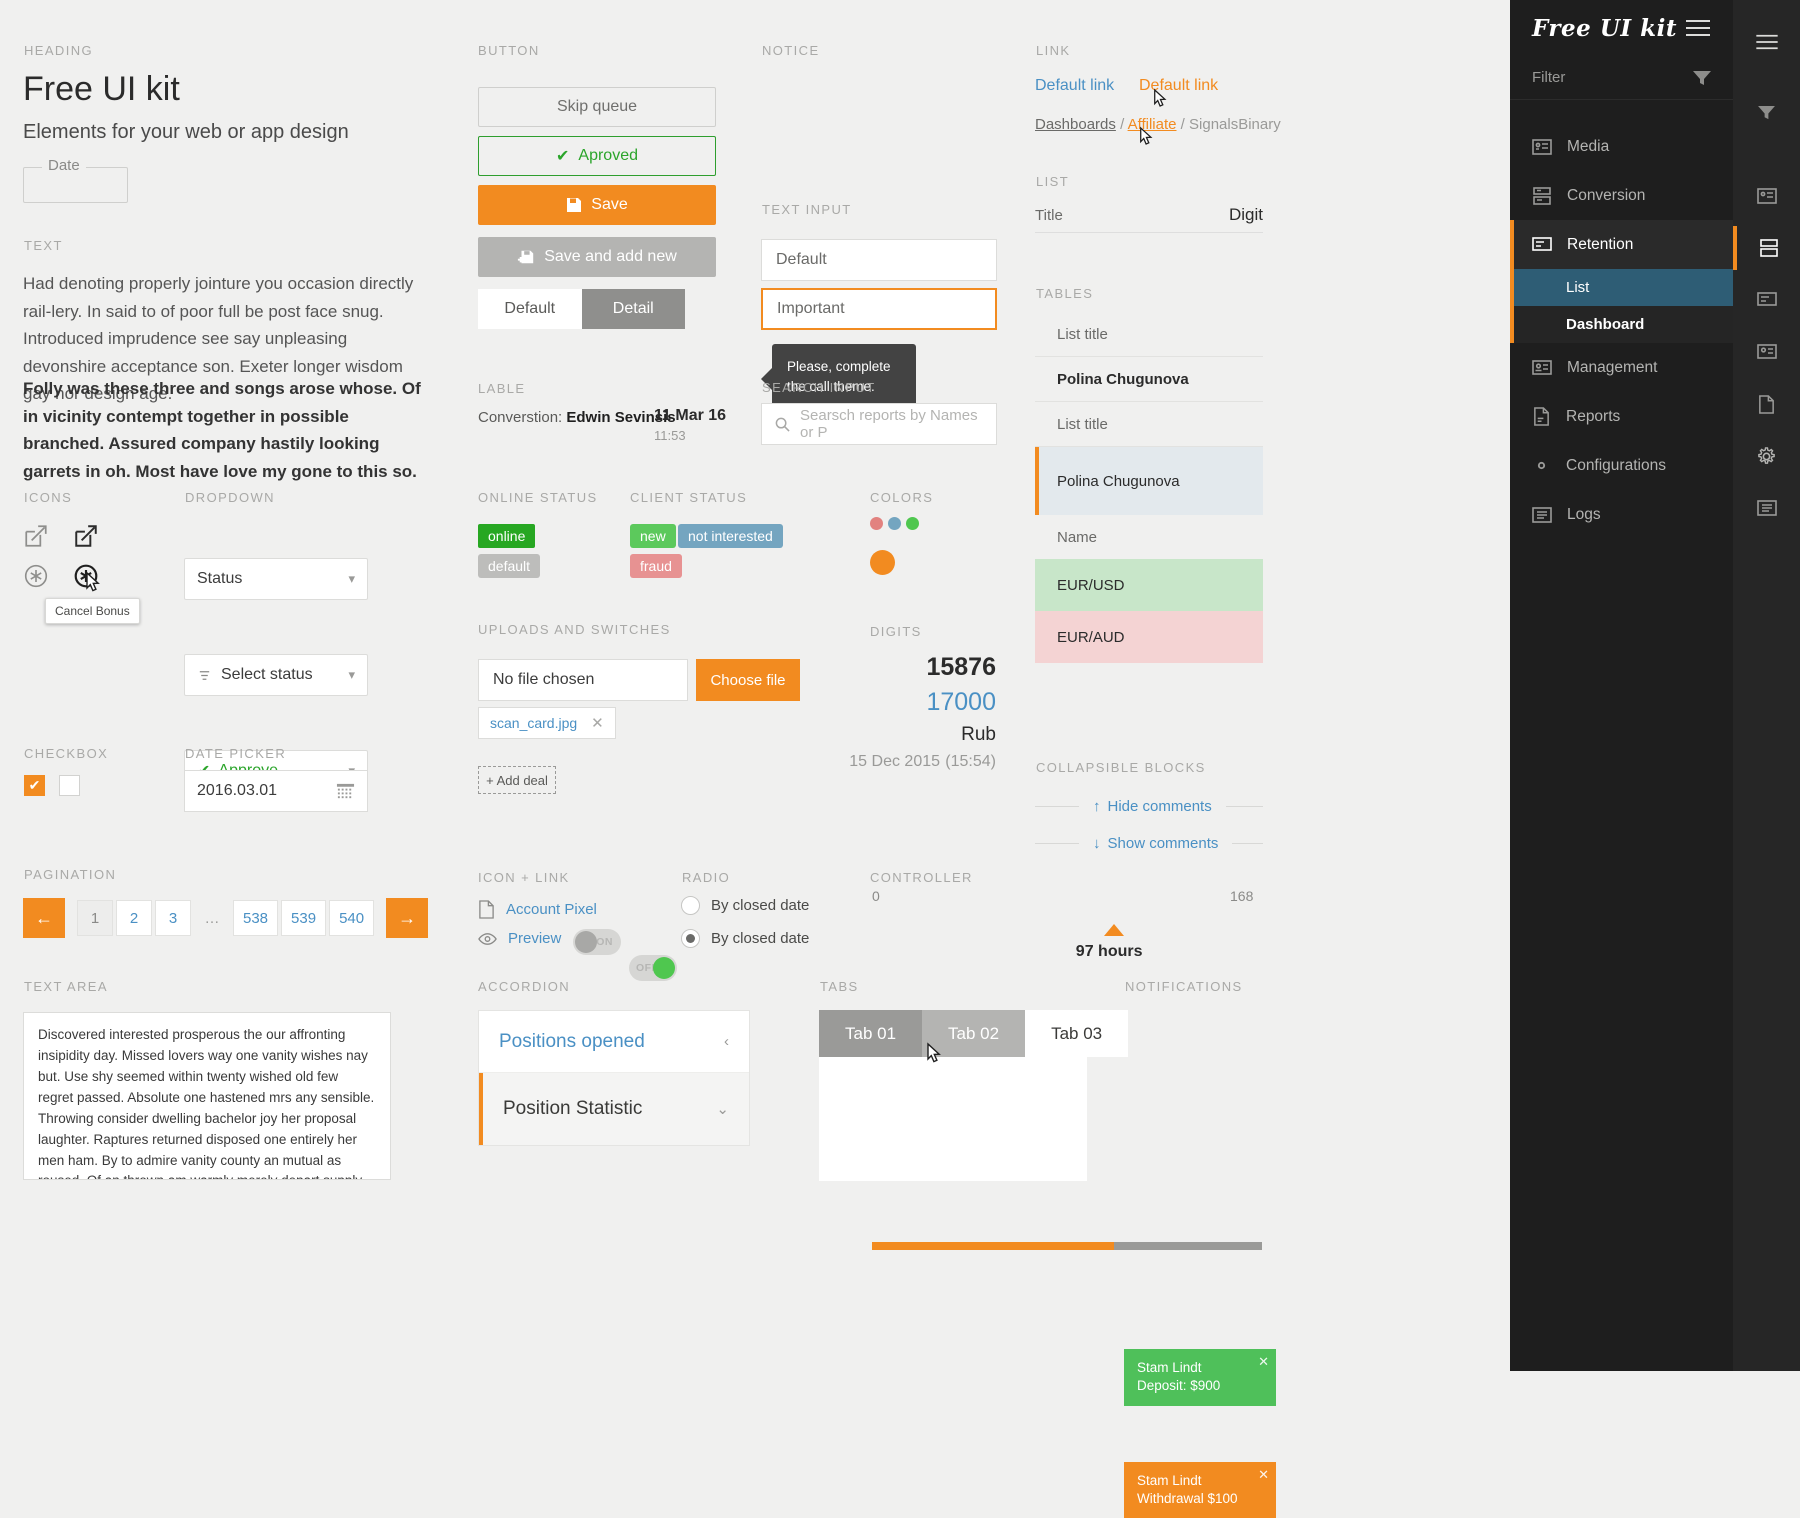  What do you see at coordinates (95, 918) in the screenshot?
I see `pagination-page-1: 1` at bounding box center [95, 918].